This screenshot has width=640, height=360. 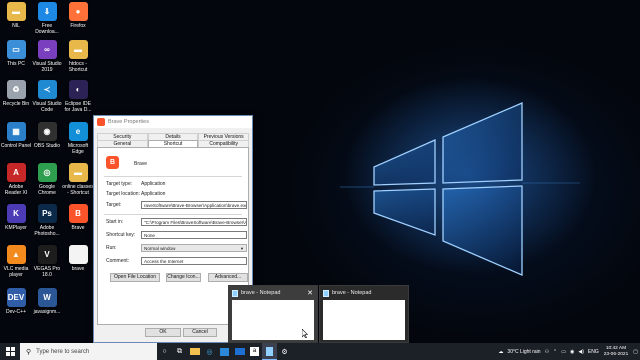 What do you see at coordinates (254, 351) in the screenshot?
I see `amazon-icon: a` at bounding box center [254, 351].